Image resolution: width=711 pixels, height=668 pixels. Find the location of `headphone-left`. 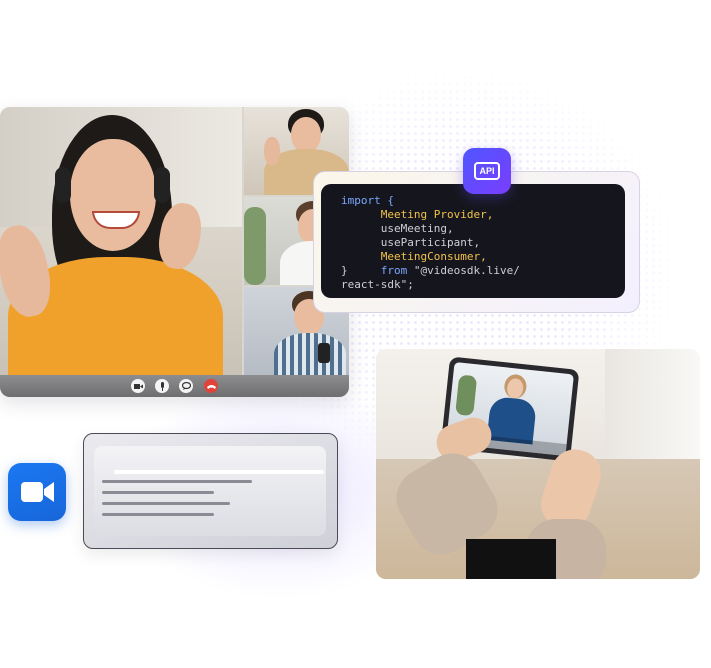

headphone-left is located at coordinates (63, 185).